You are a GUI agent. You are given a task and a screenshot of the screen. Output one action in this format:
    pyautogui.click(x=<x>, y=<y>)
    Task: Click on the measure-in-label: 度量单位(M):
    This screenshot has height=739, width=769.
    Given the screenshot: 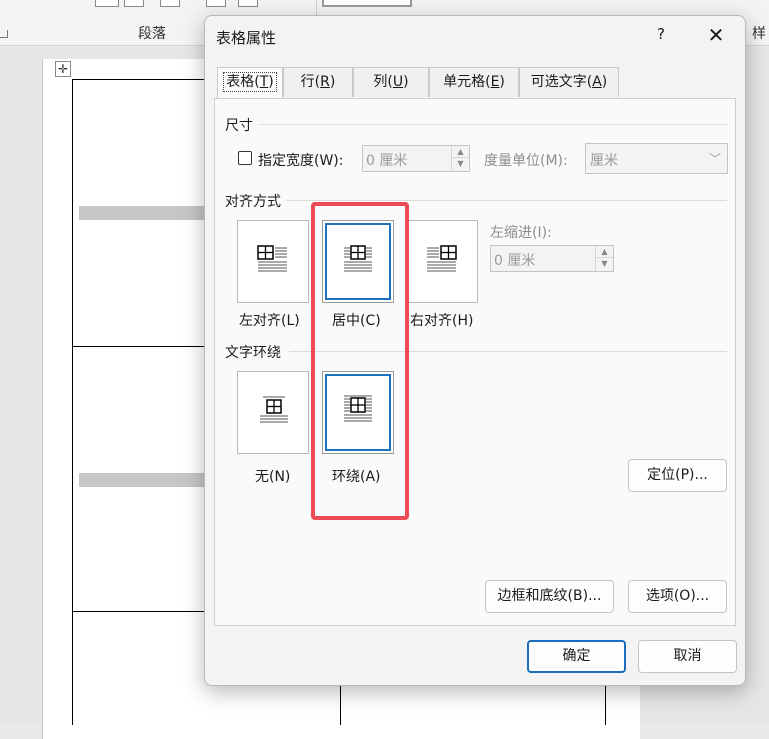 What is the action you would take?
    pyautogui.click(x=526, y=161)
    